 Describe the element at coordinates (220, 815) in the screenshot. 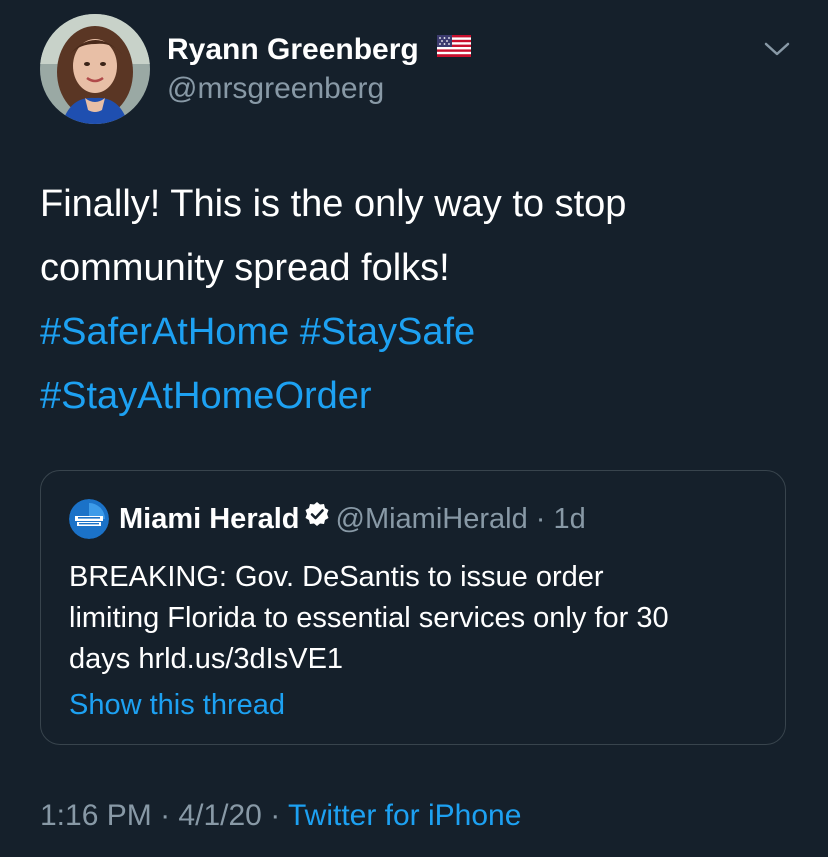

I see `tweet-date: 4/1/20` at that location.